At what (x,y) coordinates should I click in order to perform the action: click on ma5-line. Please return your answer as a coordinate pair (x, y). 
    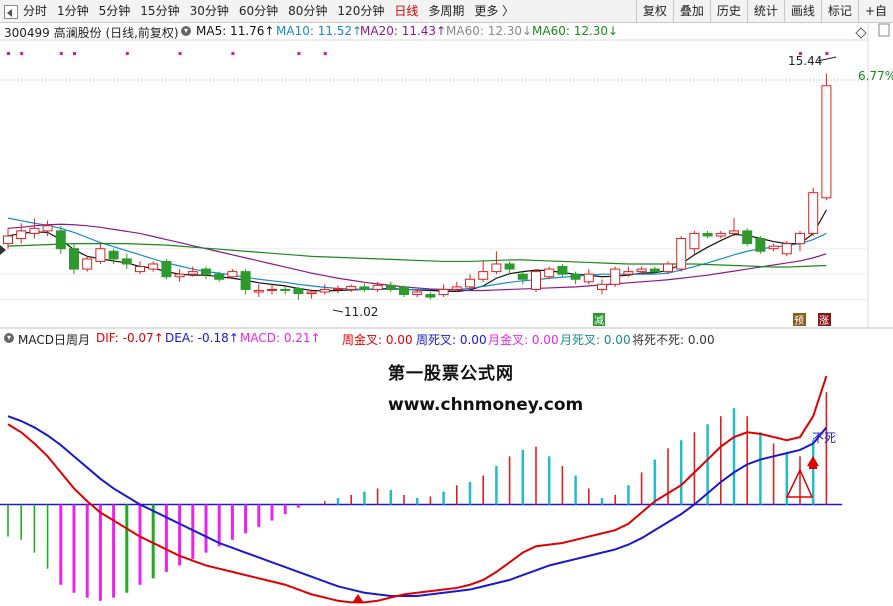
    Looking at the image, I should click on (417, 251).